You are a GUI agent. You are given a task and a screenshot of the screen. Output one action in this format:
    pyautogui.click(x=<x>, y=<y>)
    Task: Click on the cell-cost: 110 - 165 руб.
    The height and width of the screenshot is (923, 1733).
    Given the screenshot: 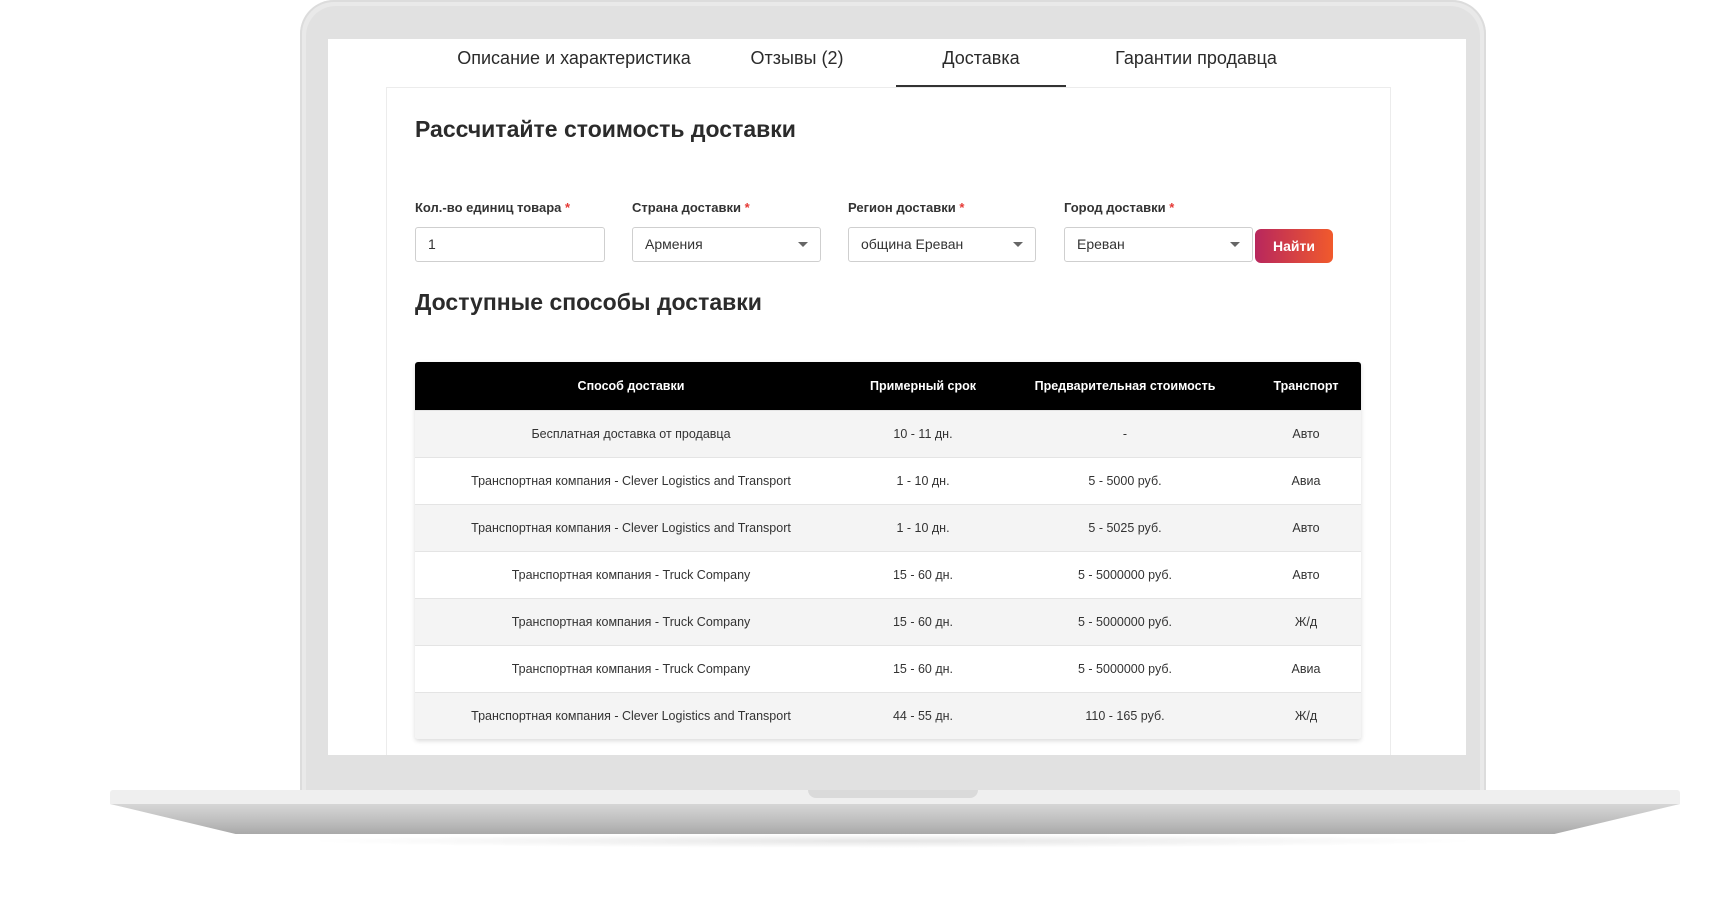 What is the action you would take?
    pyautogui.click(x=1125, y=716)
    